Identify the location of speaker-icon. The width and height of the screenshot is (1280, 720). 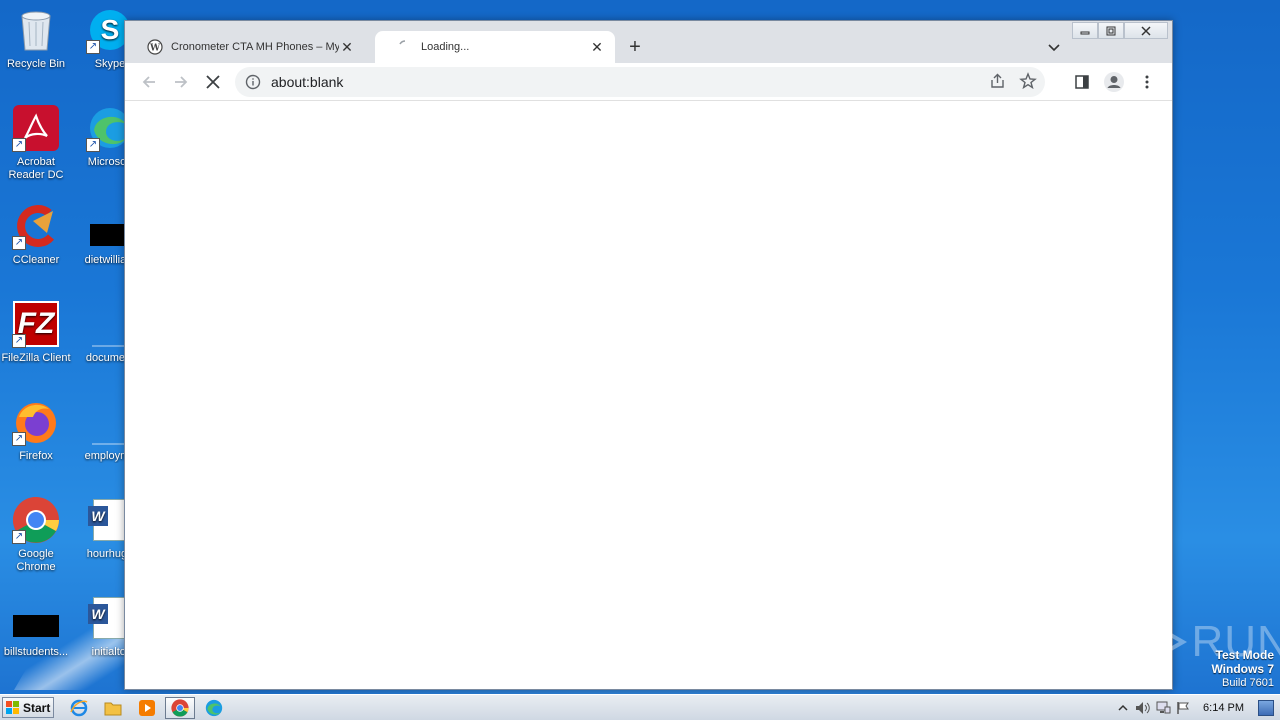
(1143, 708).